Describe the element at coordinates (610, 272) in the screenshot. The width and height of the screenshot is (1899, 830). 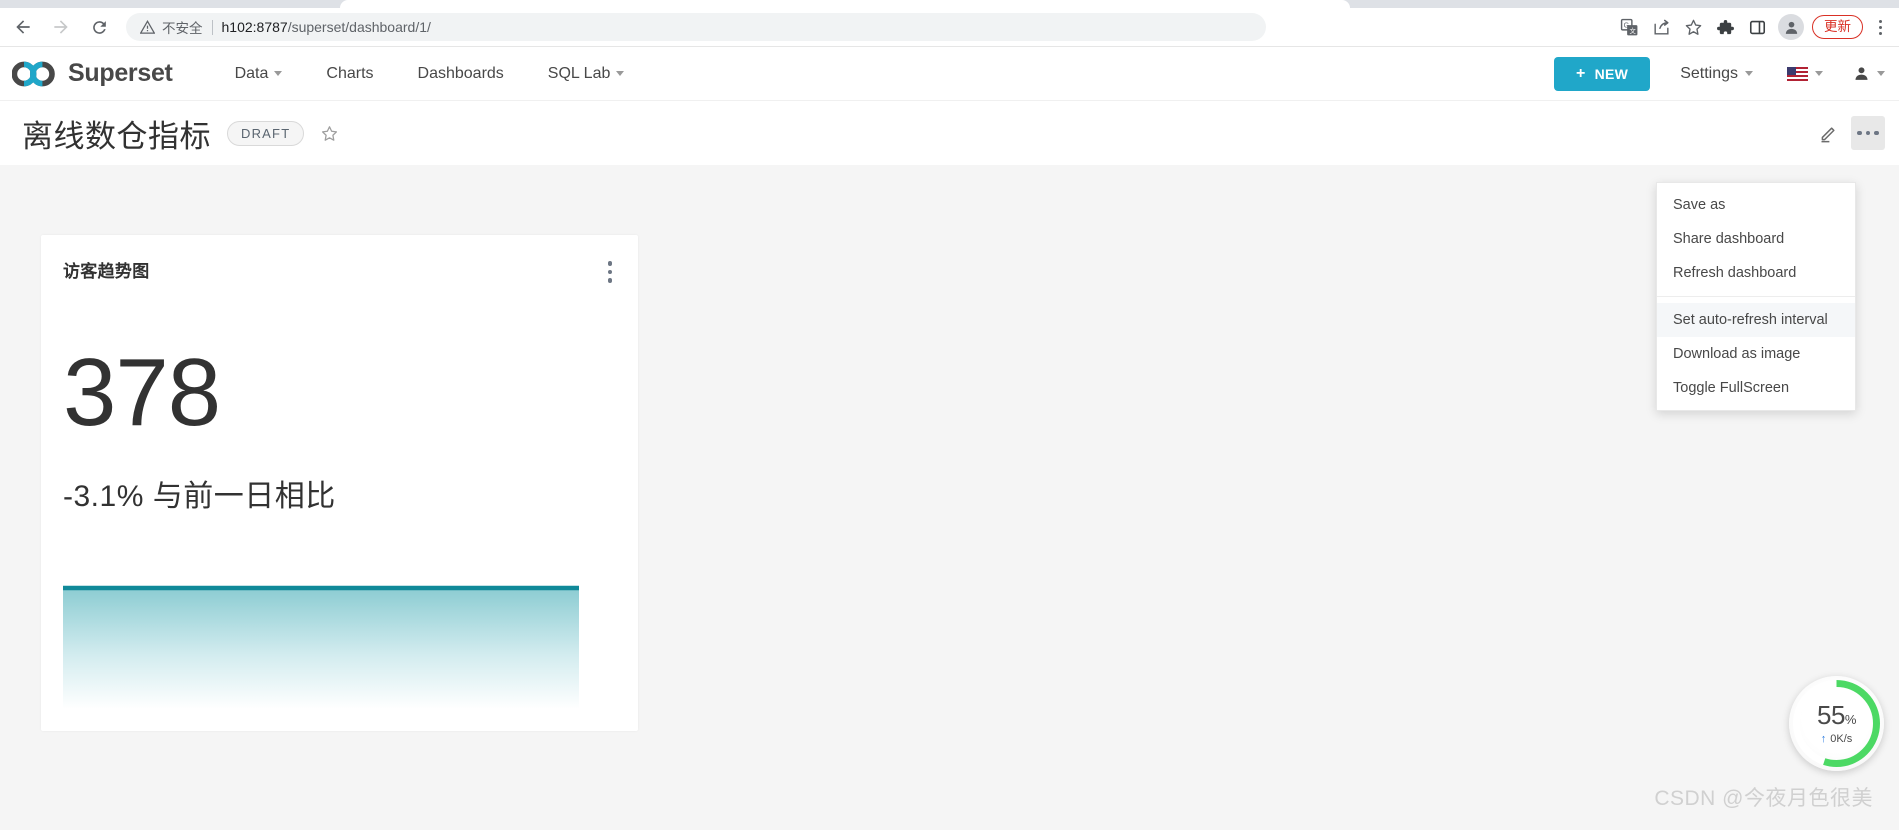
I see `card-menu-kebab-icon` at that location.